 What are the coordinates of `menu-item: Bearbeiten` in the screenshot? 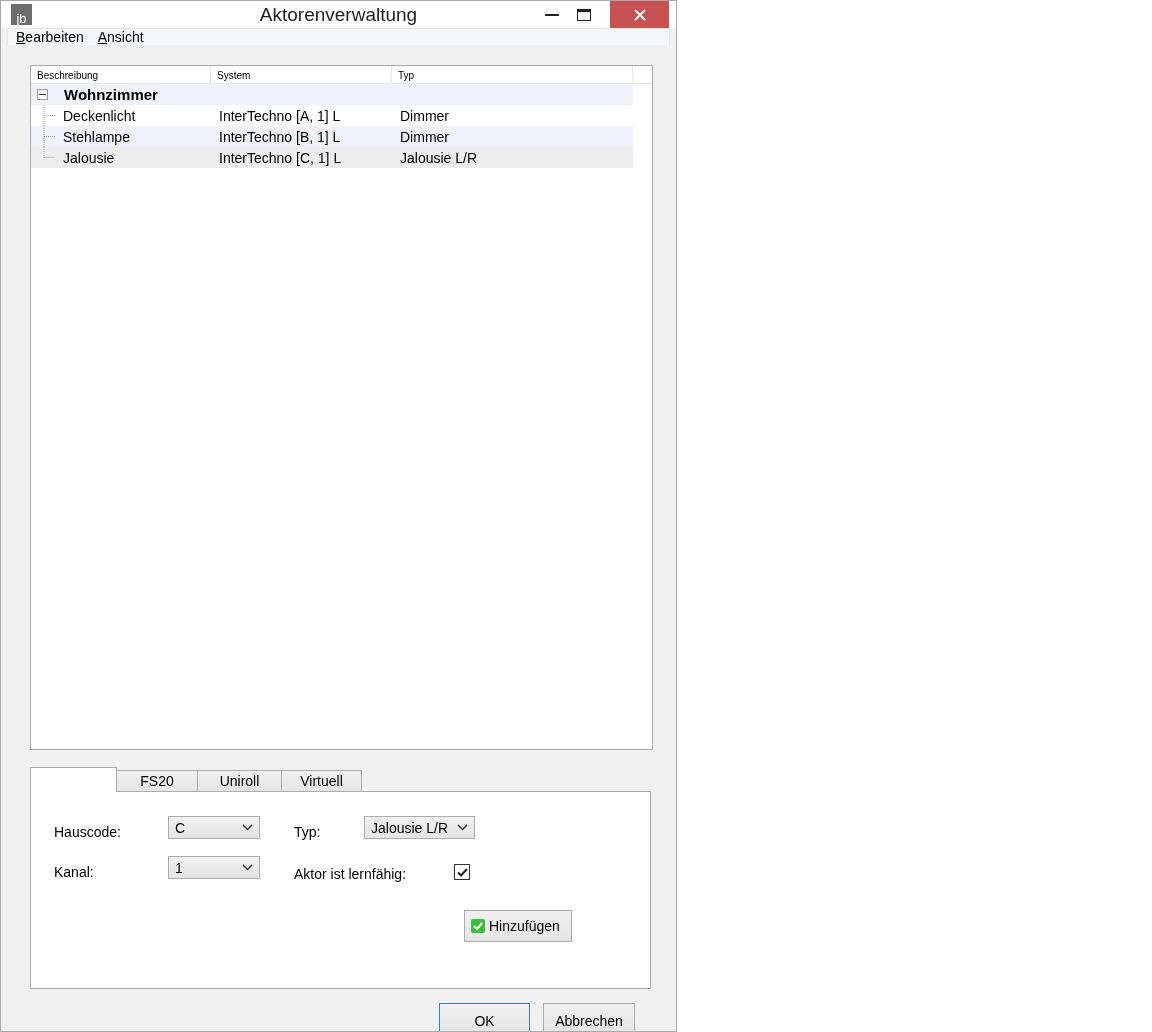 It's located at (50, 37).